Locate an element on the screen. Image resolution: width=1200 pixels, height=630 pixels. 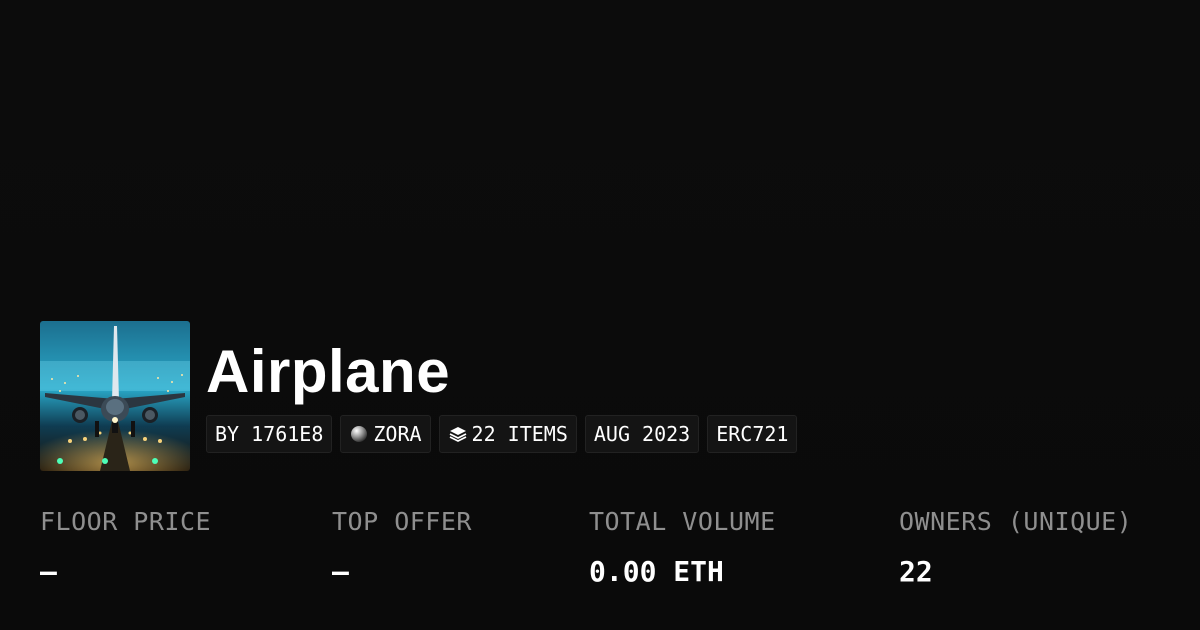
creator-chip: BY 1761E8 is located at coordinates (269, 434).